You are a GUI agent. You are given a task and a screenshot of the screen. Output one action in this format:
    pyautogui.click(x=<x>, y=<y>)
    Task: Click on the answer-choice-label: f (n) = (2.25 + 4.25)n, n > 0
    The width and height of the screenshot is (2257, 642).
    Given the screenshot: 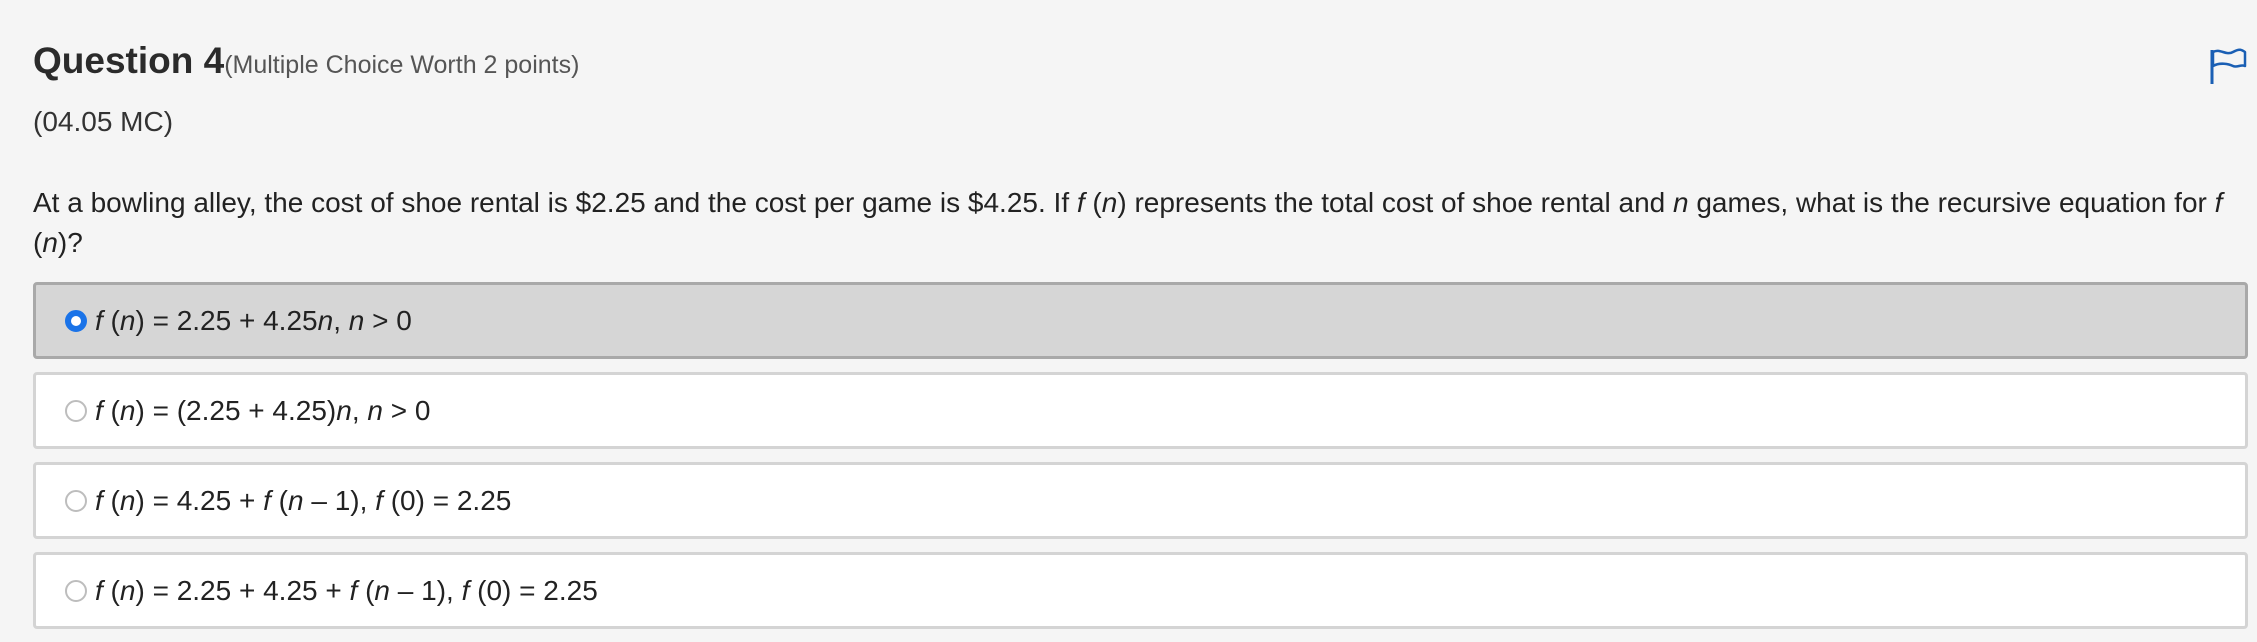 What is the action you would take?
    pyautogui.click(x=262, y=411)
    